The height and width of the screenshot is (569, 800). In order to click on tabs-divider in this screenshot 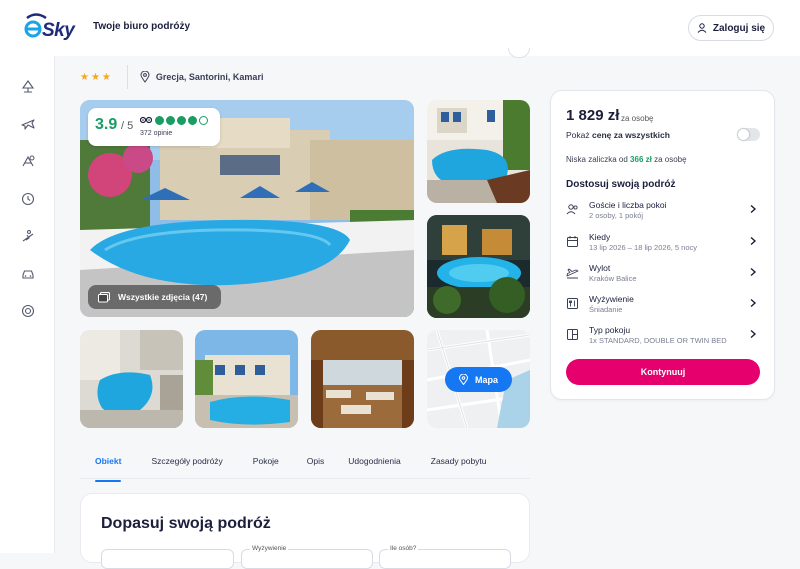, I will do `click(305, 478)`.